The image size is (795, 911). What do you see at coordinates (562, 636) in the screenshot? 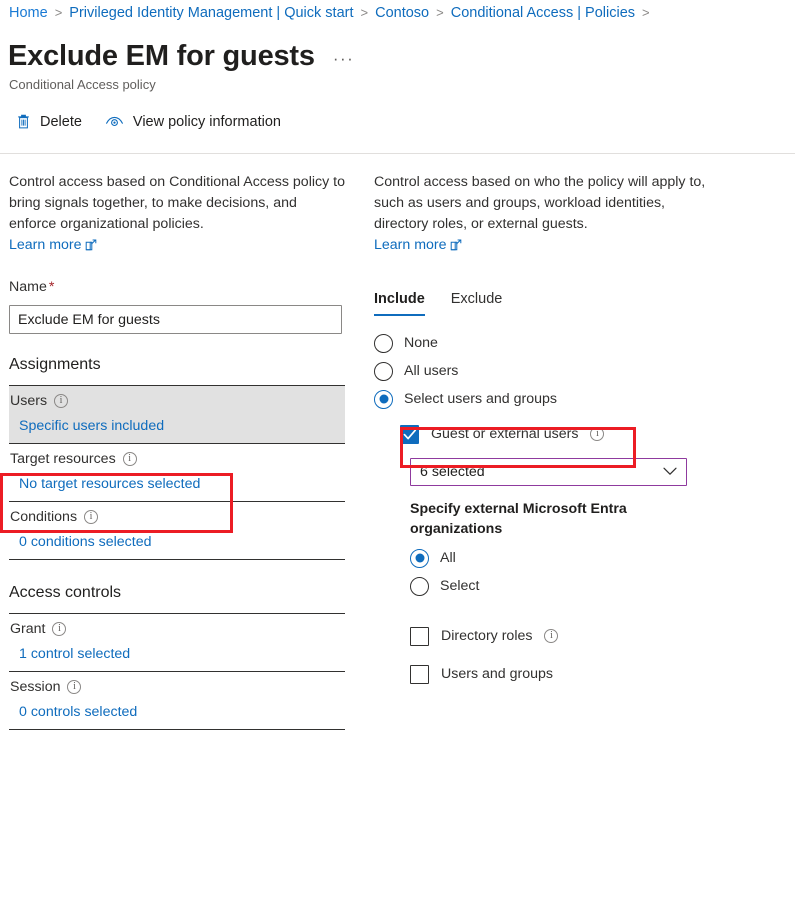
I see `checkbox-row-directory-roles: Directory roles i` at bounding box center [562, 636].